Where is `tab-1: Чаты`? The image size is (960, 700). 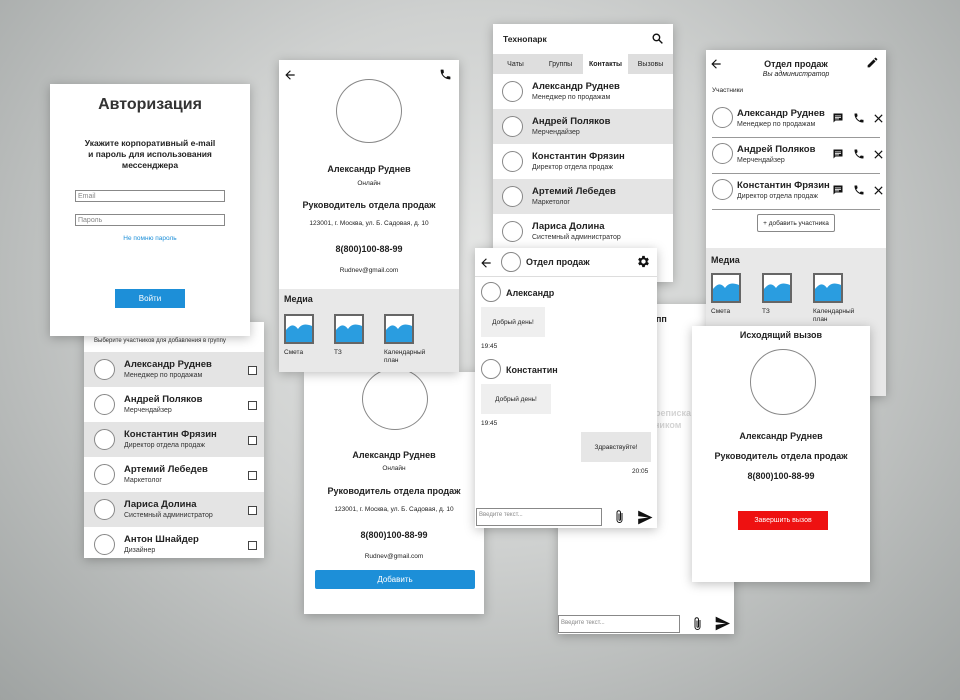
tab-1: Чаты is located at coordinates (515, 64).